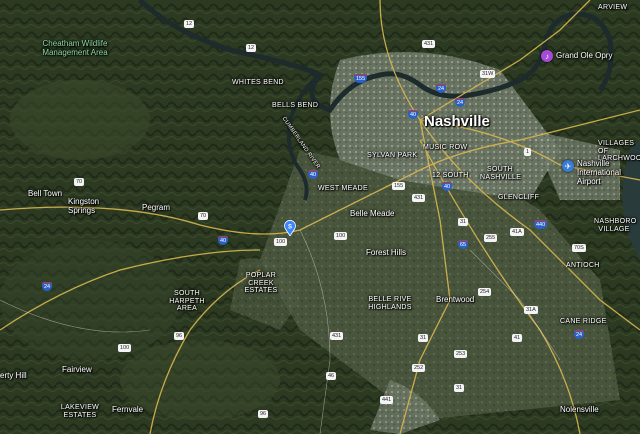 This screenshot has width=640, height=434. I want to click on neighborhood-label: ARVIEW, so click(613, 7).